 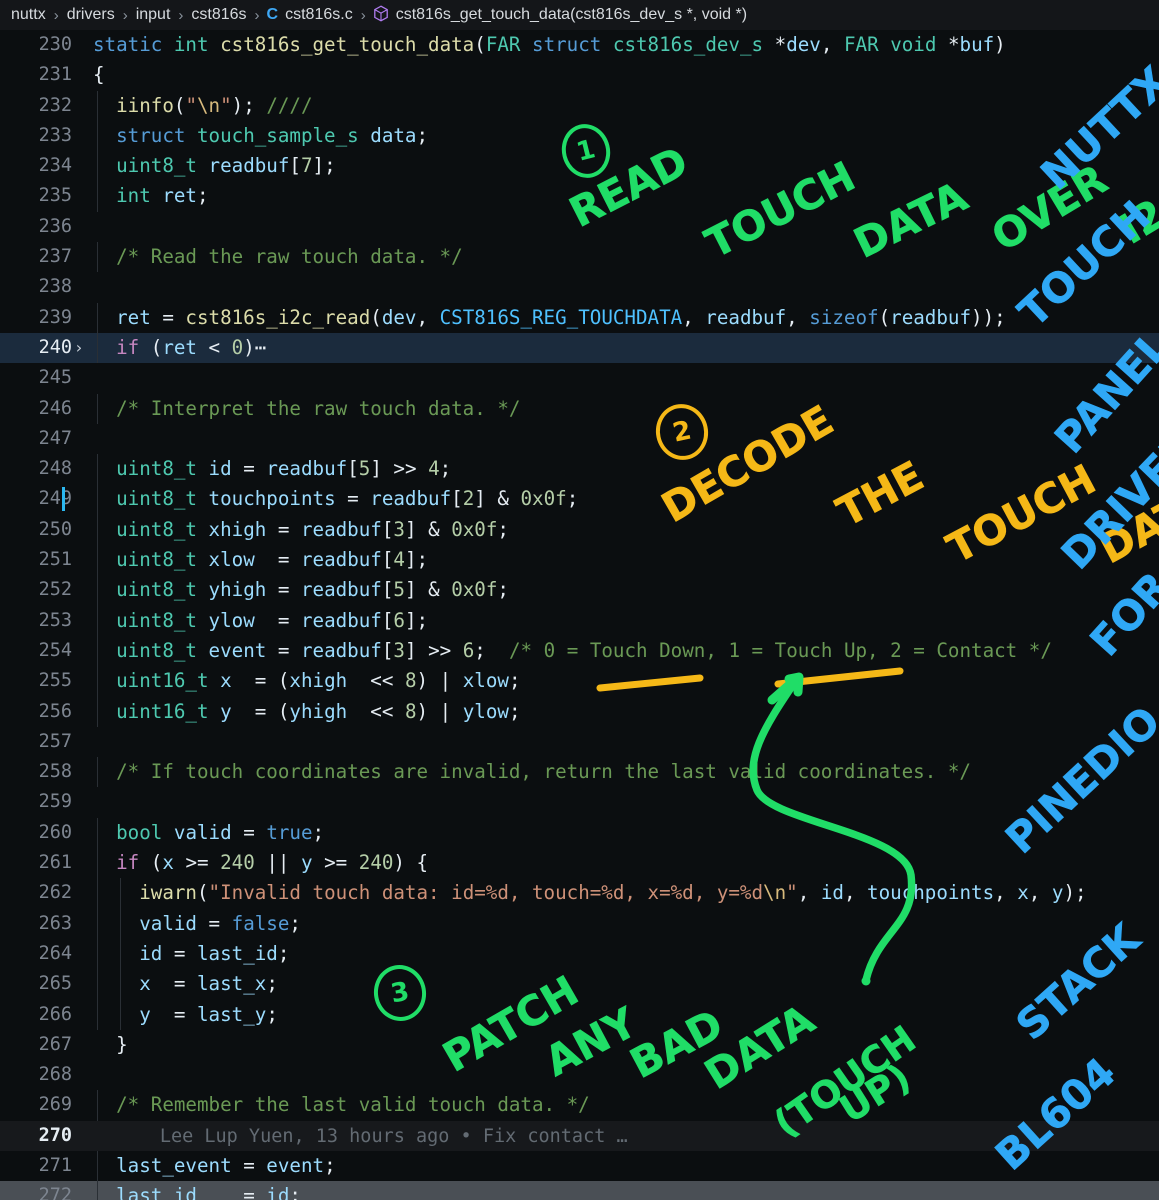 What do you see at coordinates (214, 105) in the screenshot?
I see `code-text: iinfo("\n"); ////` at bounding box center [214, 105].